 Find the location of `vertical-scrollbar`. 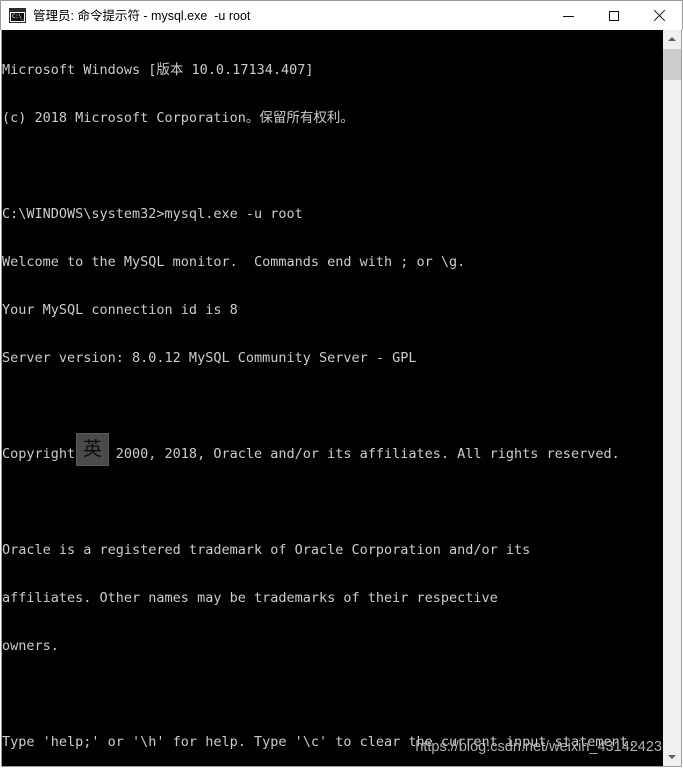

vertical-scrollbar is located at coordinates (672, 398).